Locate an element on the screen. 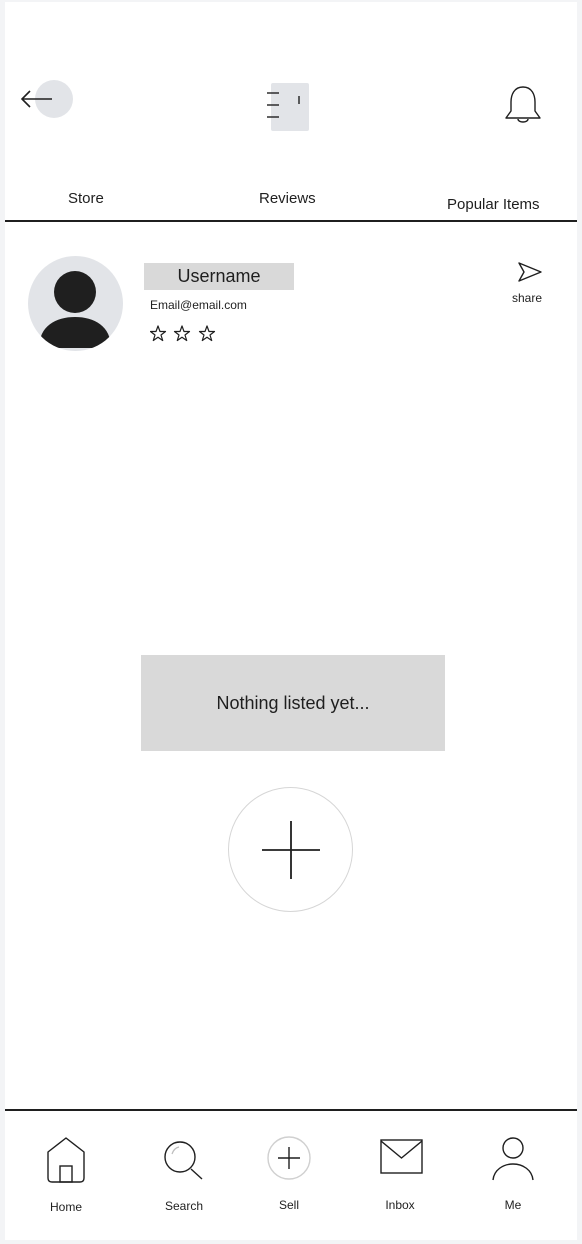 This screenshot has height=1244, width=582. user-silhouette-icon is located at coordinates (75, 309).